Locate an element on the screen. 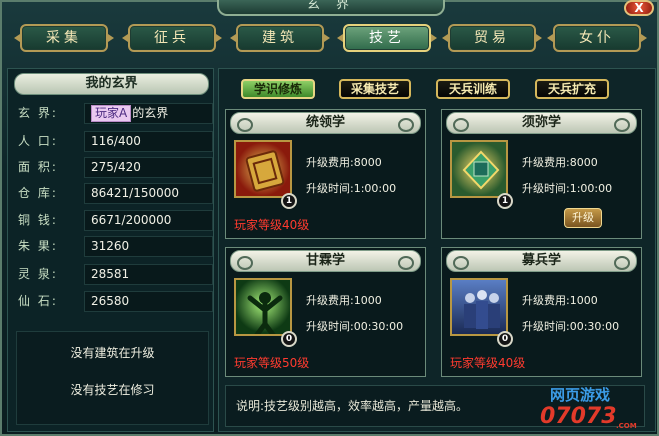 This screenshot has height=436, width=659. stat-label: 仓 库: is located at coordinates (38, 193).